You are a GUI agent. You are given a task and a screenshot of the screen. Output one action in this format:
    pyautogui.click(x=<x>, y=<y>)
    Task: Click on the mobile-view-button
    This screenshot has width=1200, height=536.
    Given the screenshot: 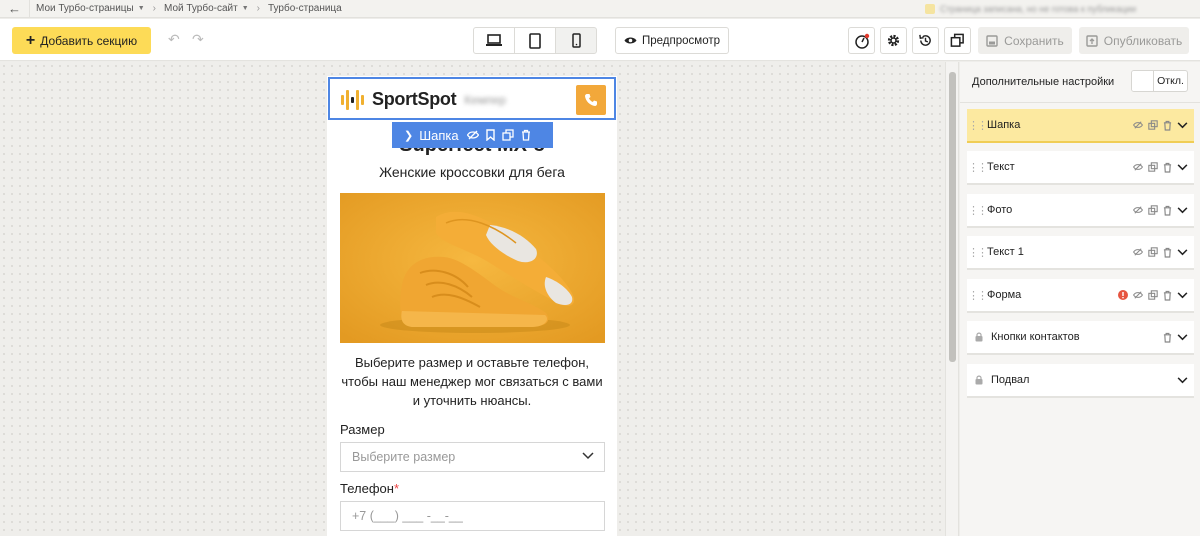 What is the action you would take?
    pyautogui.click(x=576, y=40)
    